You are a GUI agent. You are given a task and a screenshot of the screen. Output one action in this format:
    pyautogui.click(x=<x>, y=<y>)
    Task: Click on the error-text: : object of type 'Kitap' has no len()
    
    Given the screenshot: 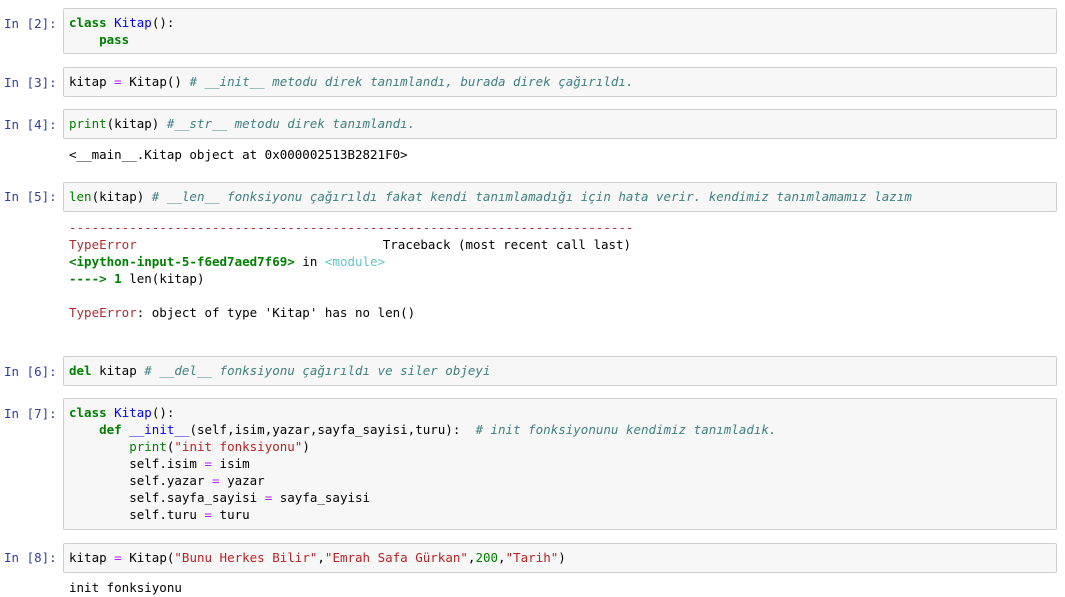 What is the action you would take?
    pyautogui.click(x=276, y=312)
    